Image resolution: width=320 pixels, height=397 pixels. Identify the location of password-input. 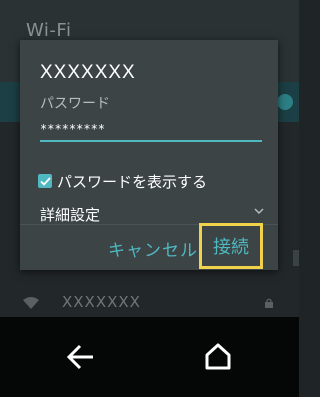
(151, 130).